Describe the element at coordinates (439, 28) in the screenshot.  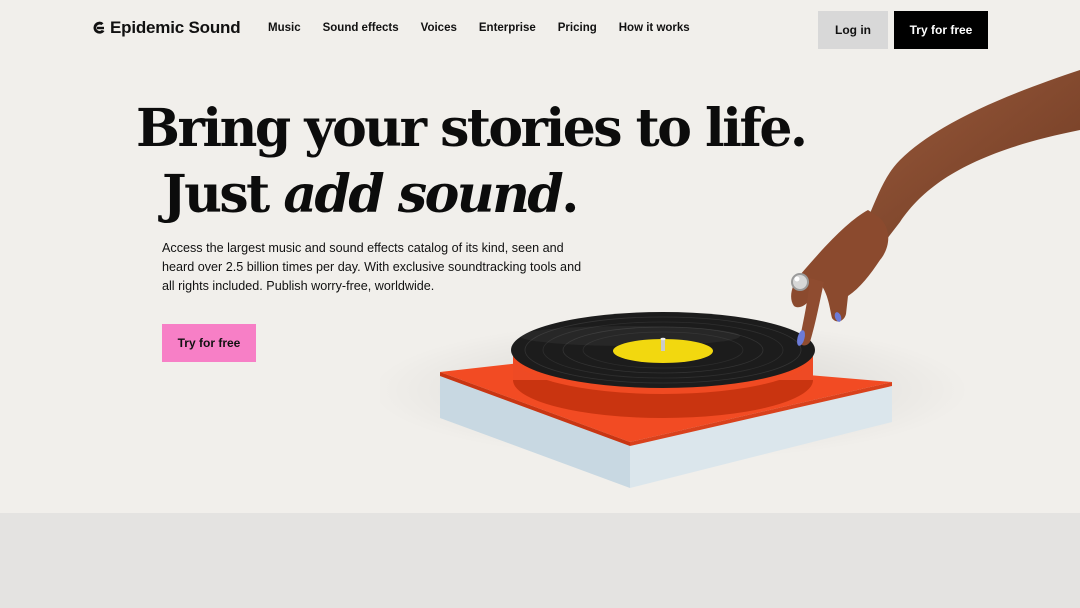
I see `nav-item-voices: Voices` at that location.